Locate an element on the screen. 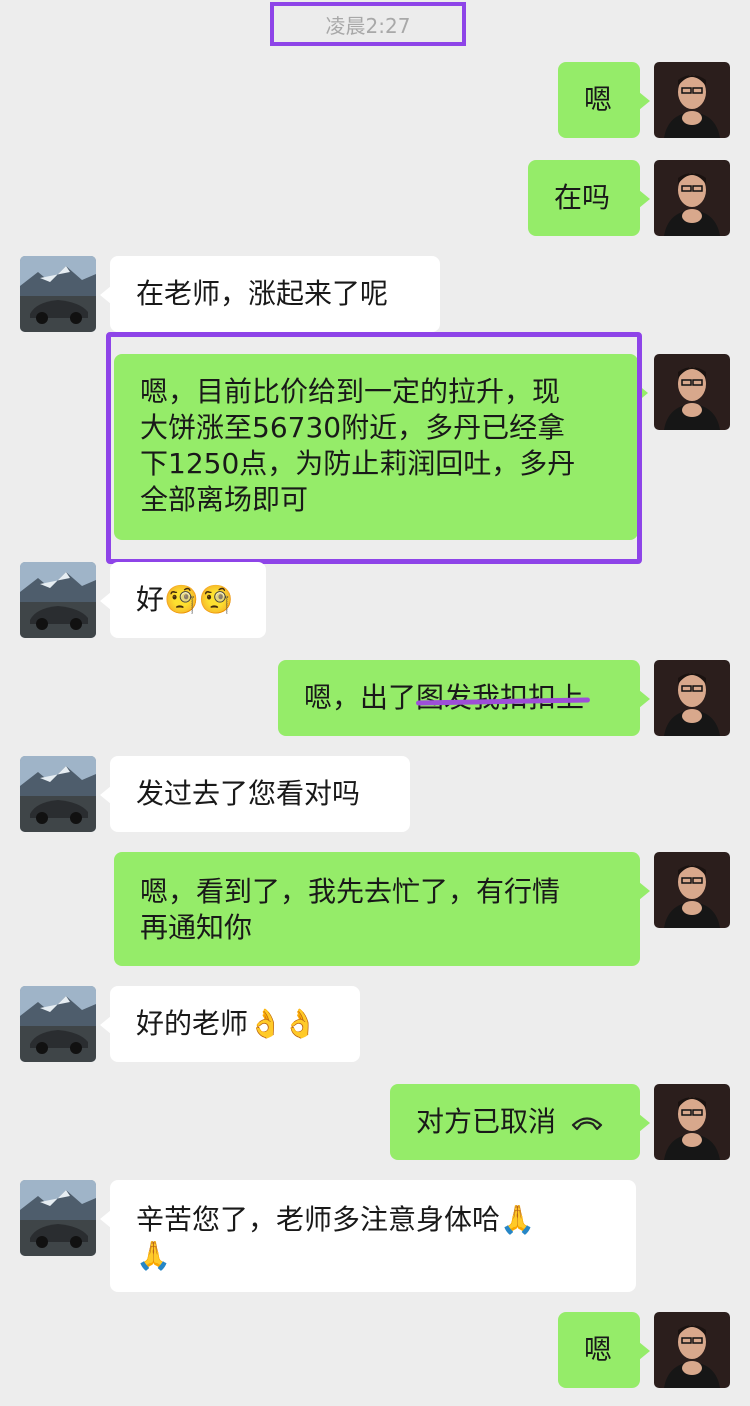  message-text: 嗯，出了 is located at coordinates (360, 697).